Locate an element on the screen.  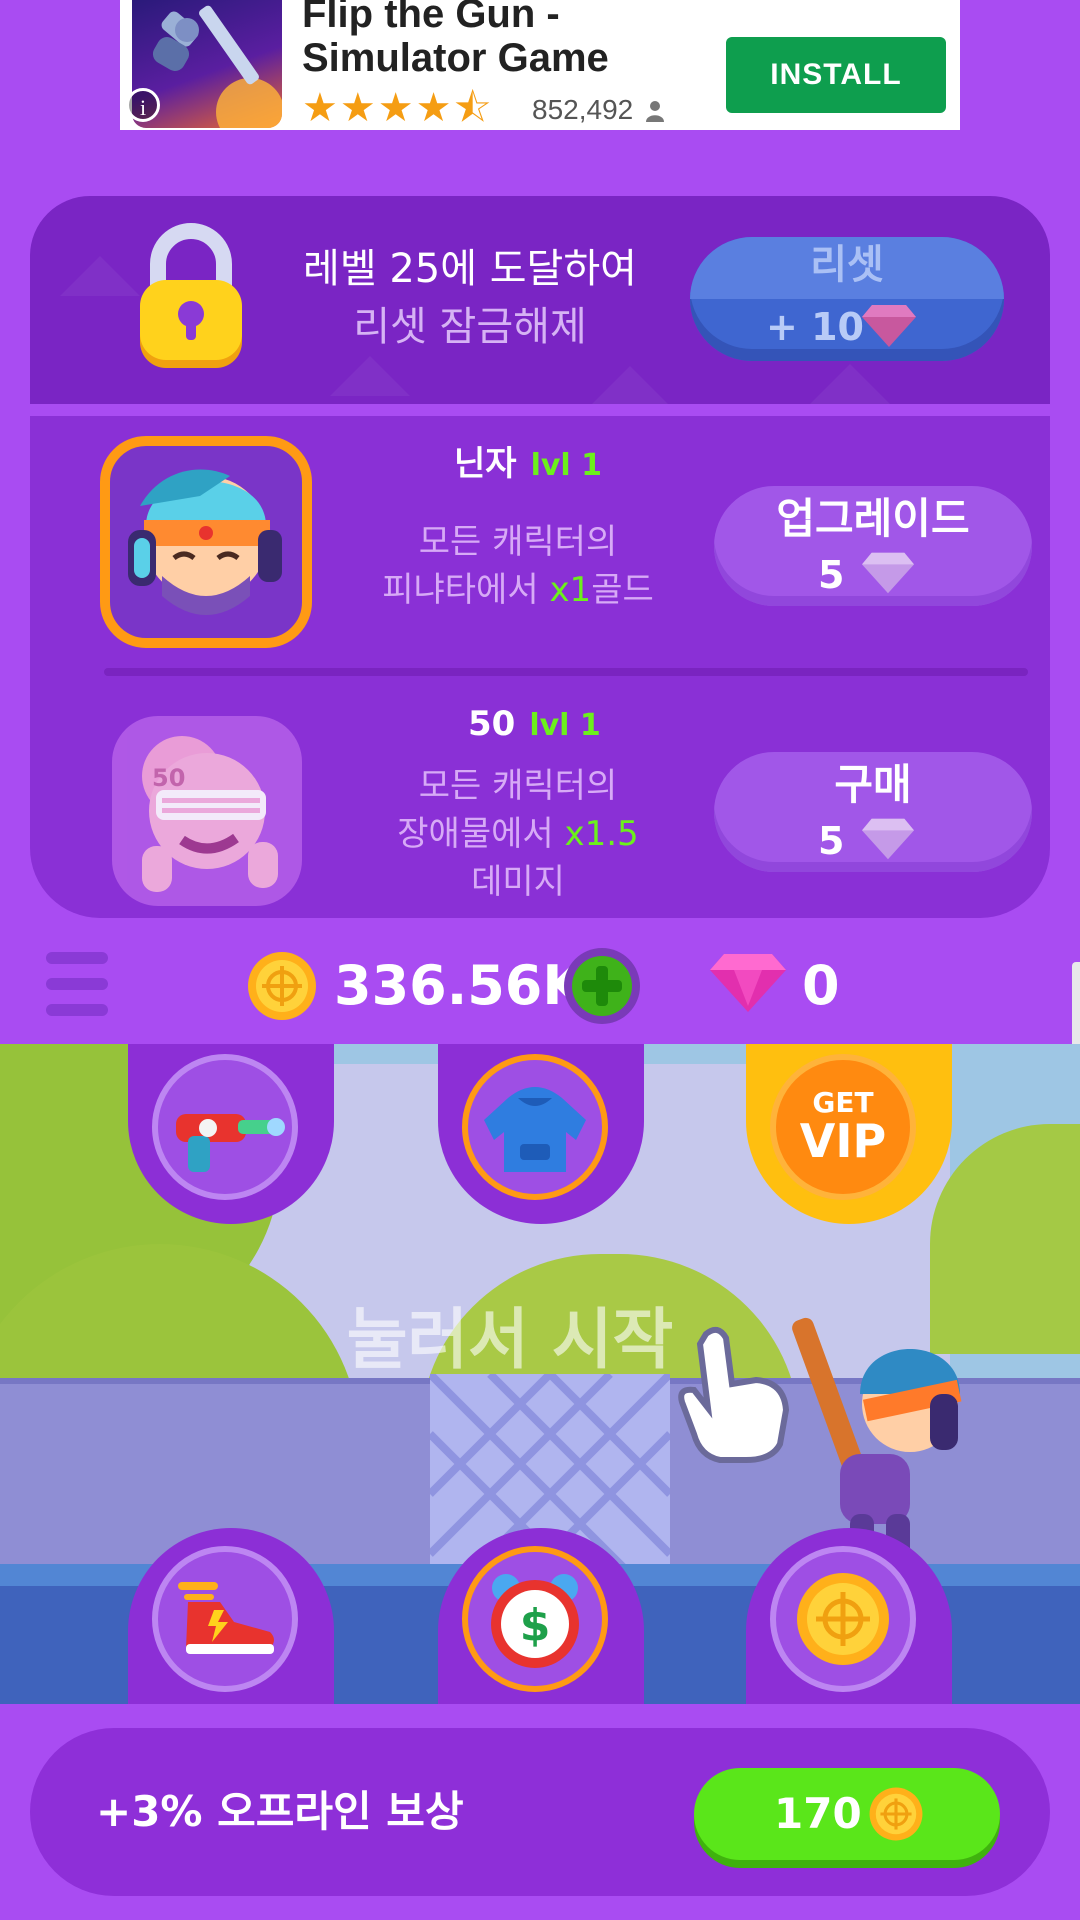
old-man-desc-multiplier: x1.5 is located at coordinates (601, 834).